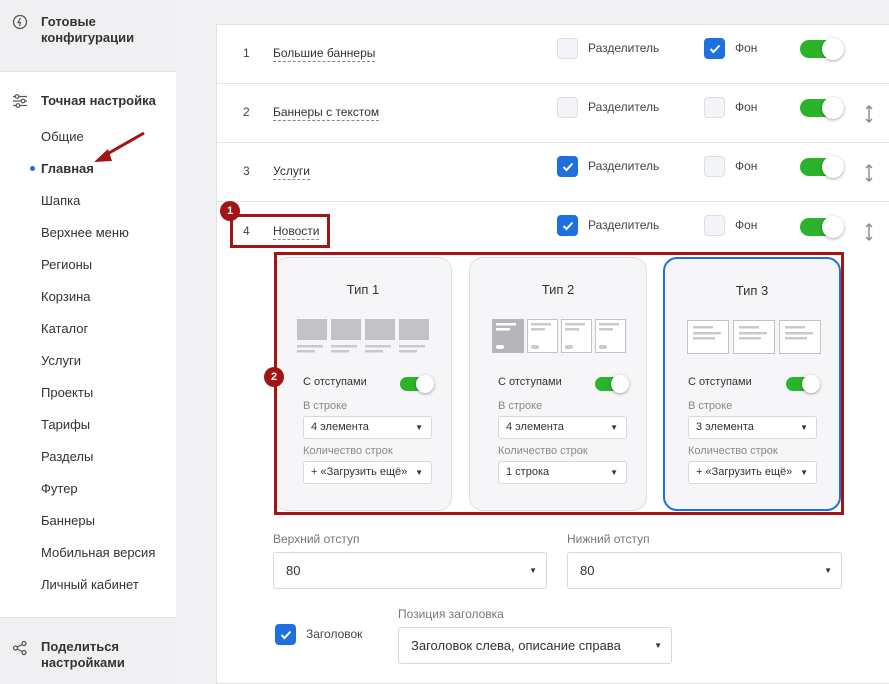  Describe the element at coordinates (274, 377) in the screenshot. I see `annotation-marker-2: 2` at that location.